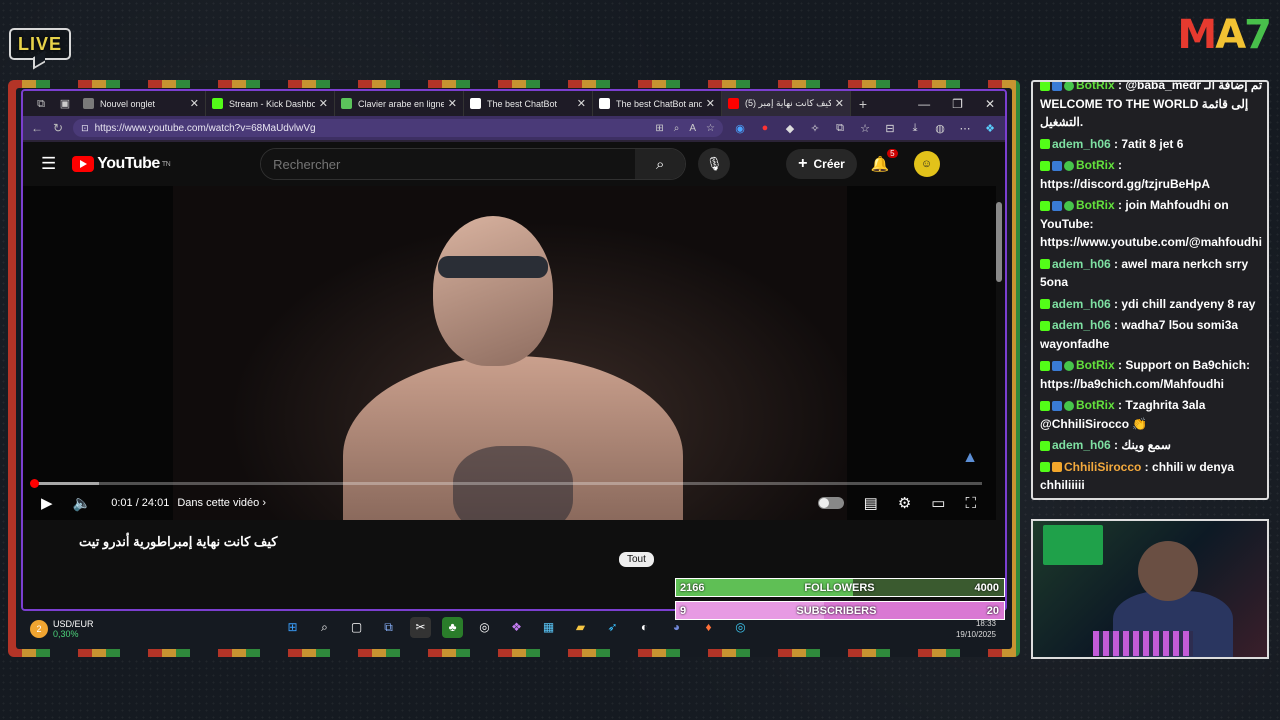 The image size is (1280, 720). I want to click on search-box: ⌕, so click(473, 164).